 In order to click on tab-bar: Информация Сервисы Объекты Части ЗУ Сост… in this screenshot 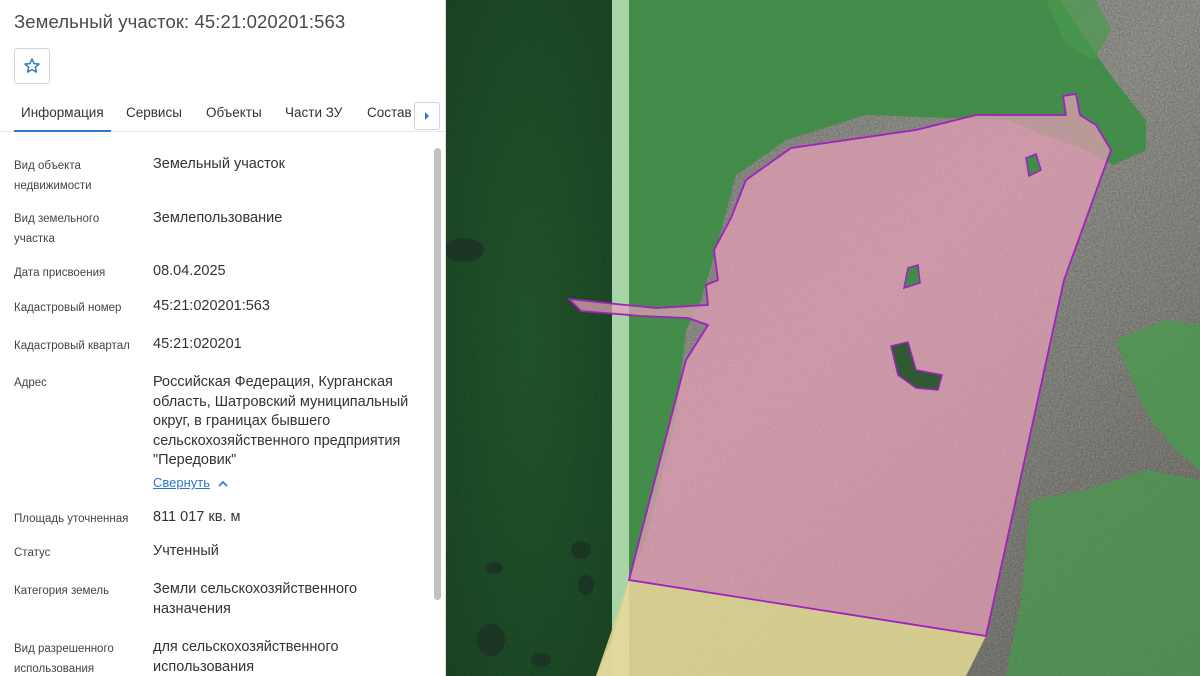, I will do `click(222, 114)`.